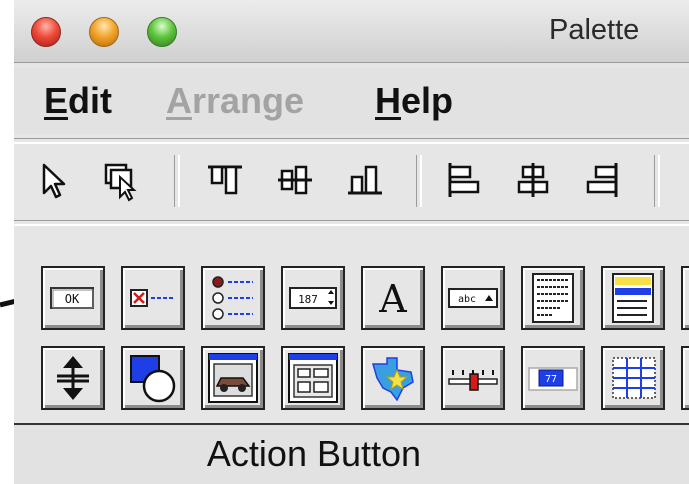 The height and width of the screenshot is (484, 689). I want to click on checkbox-icon, so click(152, 298).